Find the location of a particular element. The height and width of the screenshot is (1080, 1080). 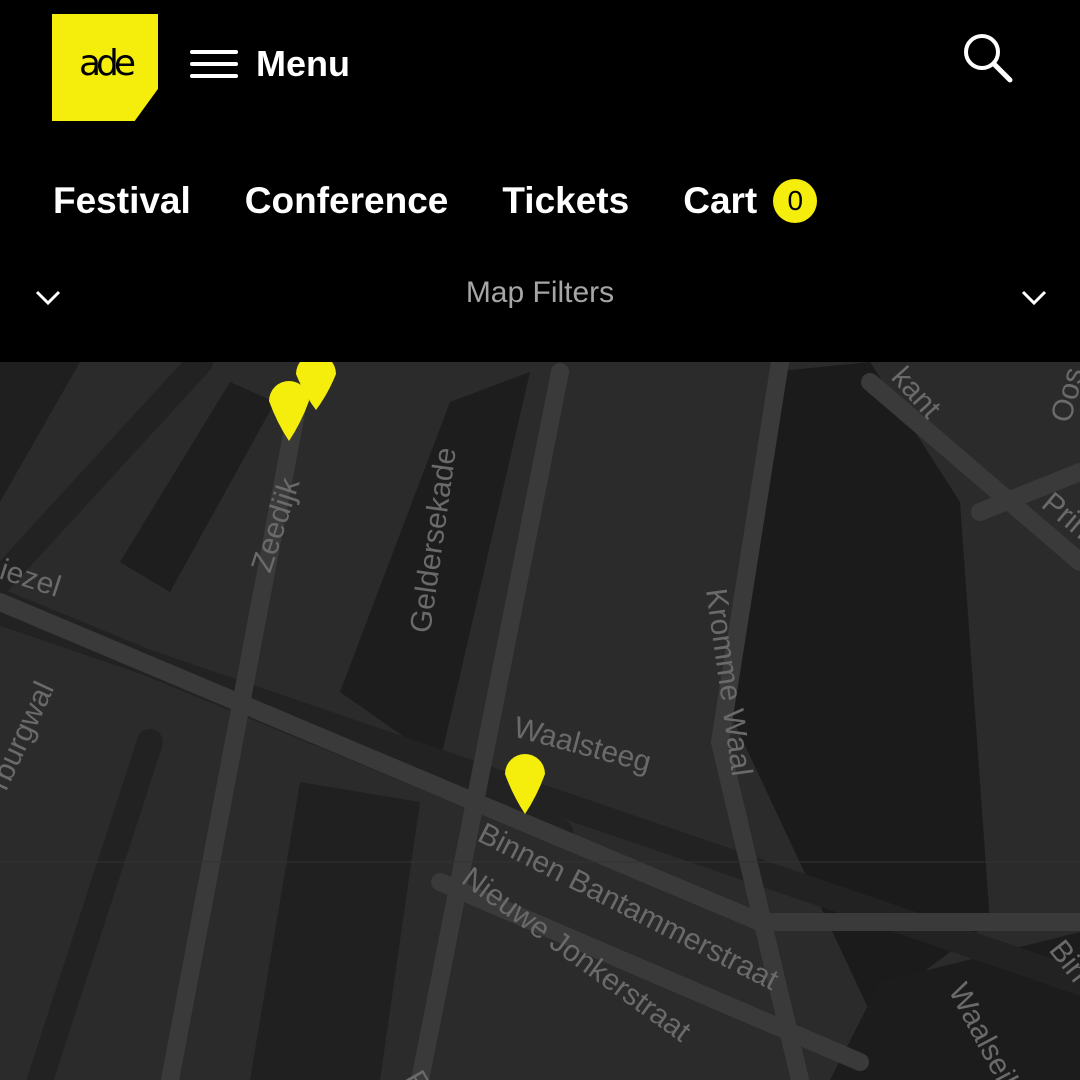

cart-count-badge: 0 is located at coordinates (795, 201).